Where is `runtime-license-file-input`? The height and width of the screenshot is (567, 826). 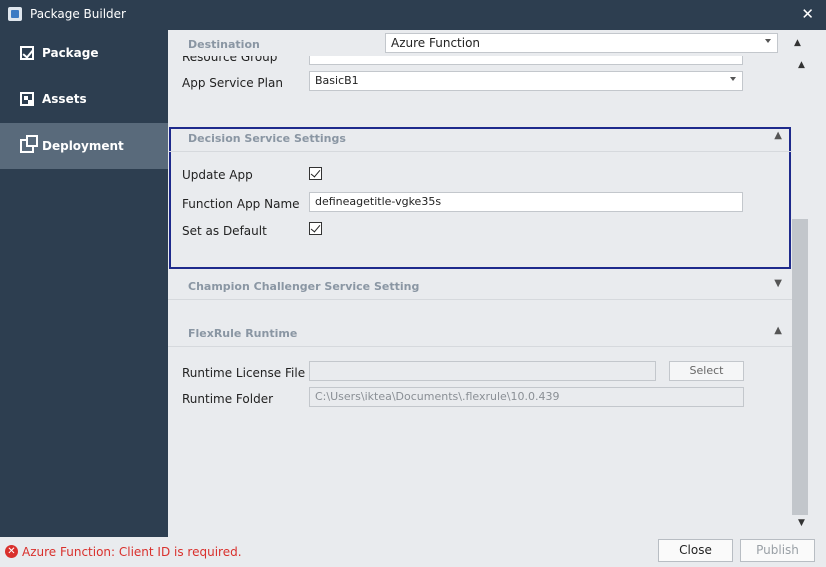
runtime-license-file-input is located at coordinates (482, 371).